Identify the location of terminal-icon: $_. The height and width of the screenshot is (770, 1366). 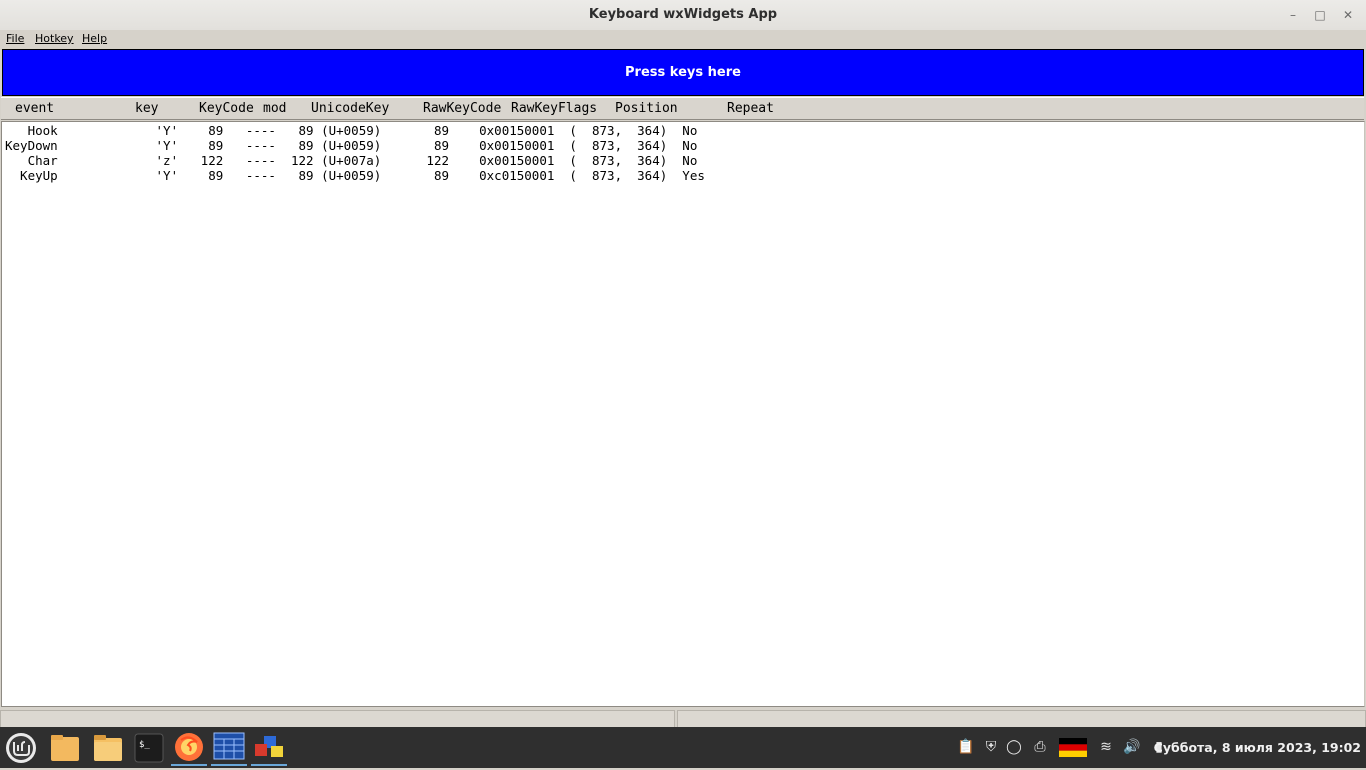
(149, 748).